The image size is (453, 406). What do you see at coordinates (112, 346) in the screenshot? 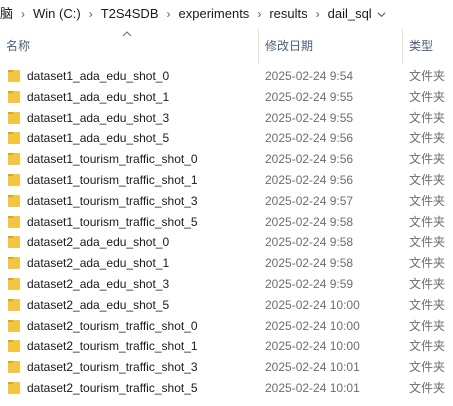
I see `file-name: dataset2_tourism_traffic_shot_1` at bounding box center [112, 346].